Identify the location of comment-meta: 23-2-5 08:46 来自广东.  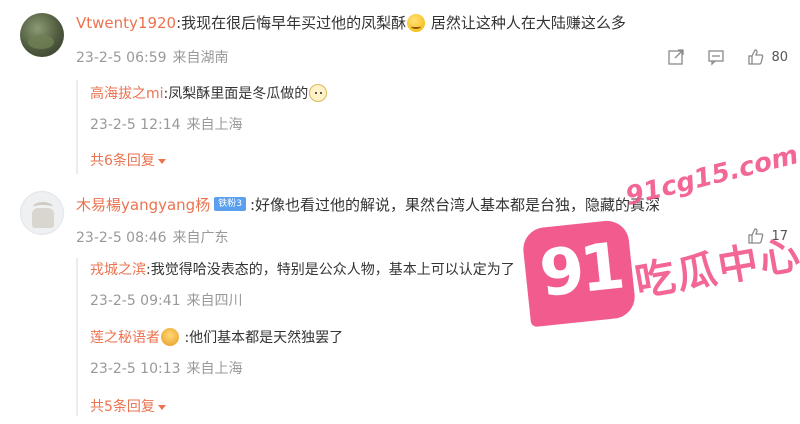
(152, 237).